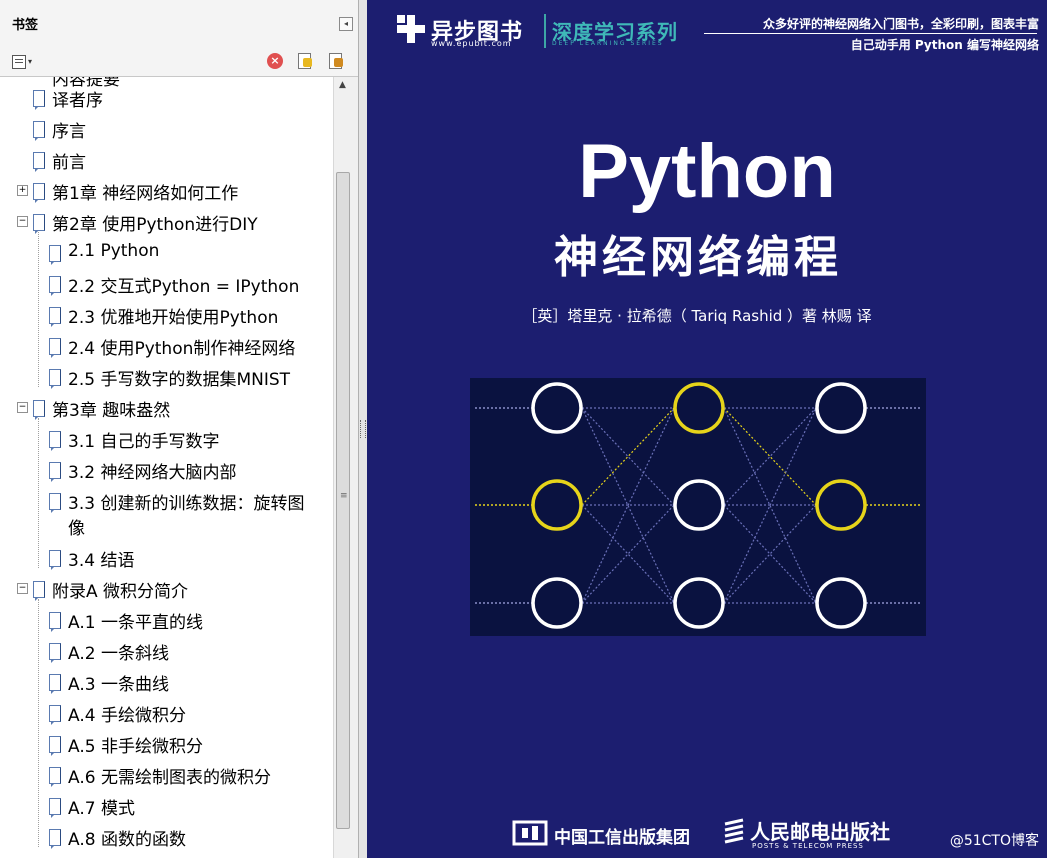 The width and height of the screenshot is (1047, 858). Describe the element at coordinates (471, 43) in the screenshot. I see `publisher-url: www.epubit.com` at that location.